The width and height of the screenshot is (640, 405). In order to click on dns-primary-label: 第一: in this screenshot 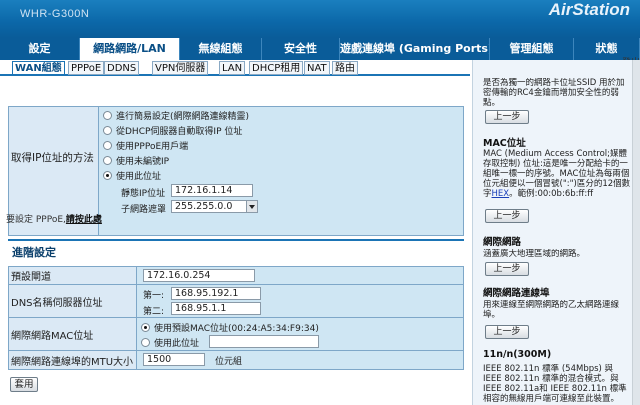, I will do `click(154, 296)`.